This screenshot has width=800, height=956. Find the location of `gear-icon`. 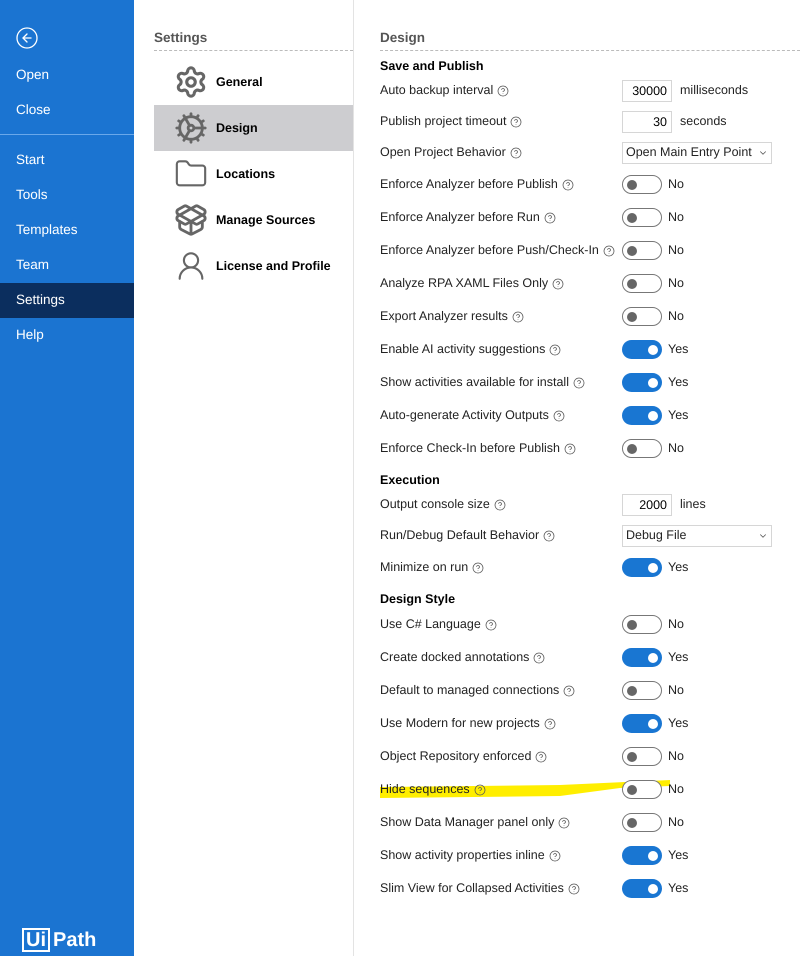

gear-icon is located at coordinates (191, 82).